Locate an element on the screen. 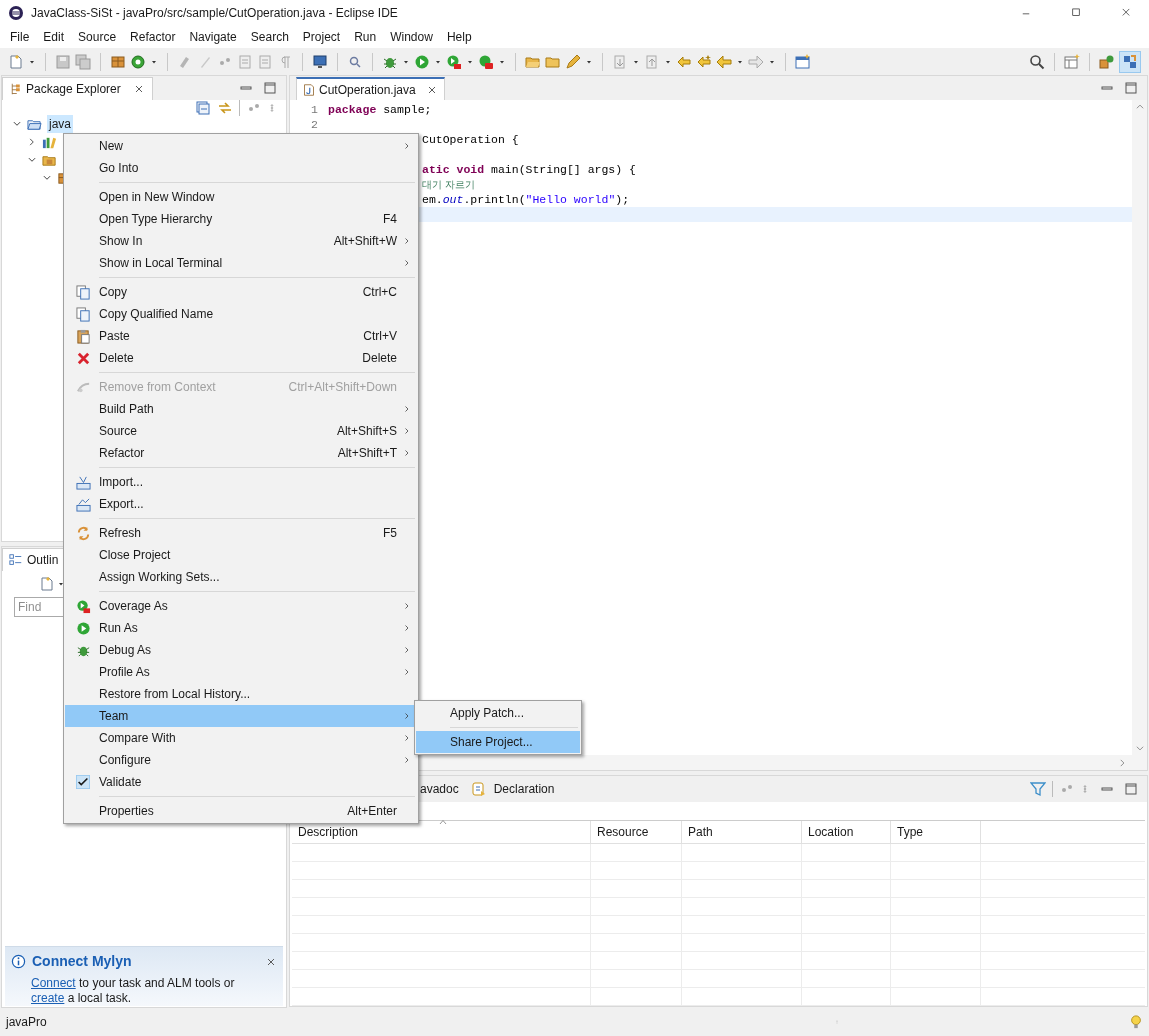  tab-label: Outlin is located at coordinates (43, 560).